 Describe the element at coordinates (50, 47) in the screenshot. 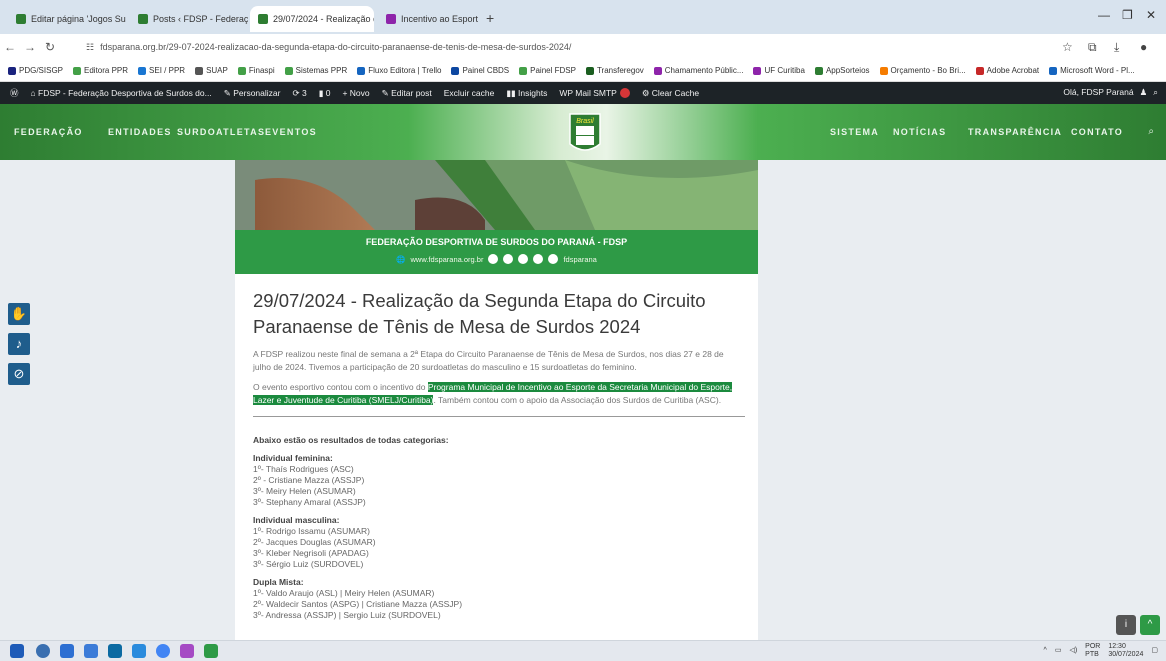

I see `reload-icon: ↻` at that location.